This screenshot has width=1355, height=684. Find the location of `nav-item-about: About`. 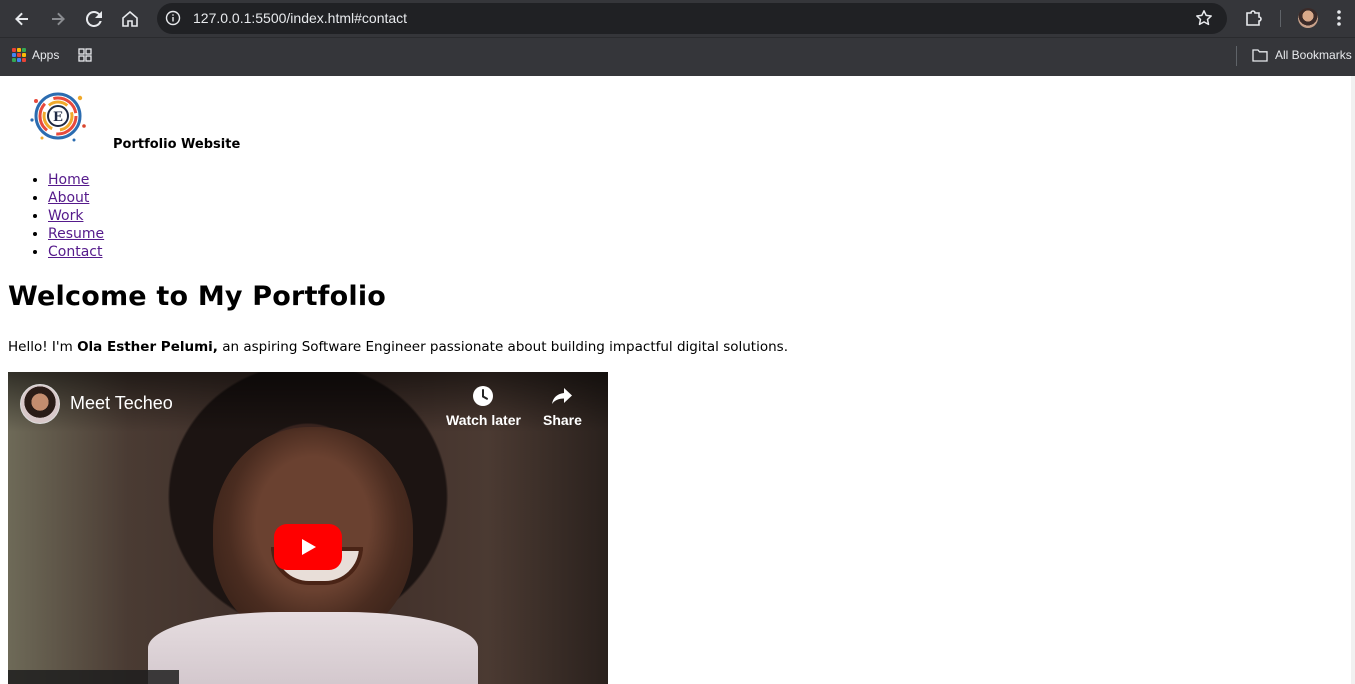

nav-item-about: About is located at coordinates (76, 198).